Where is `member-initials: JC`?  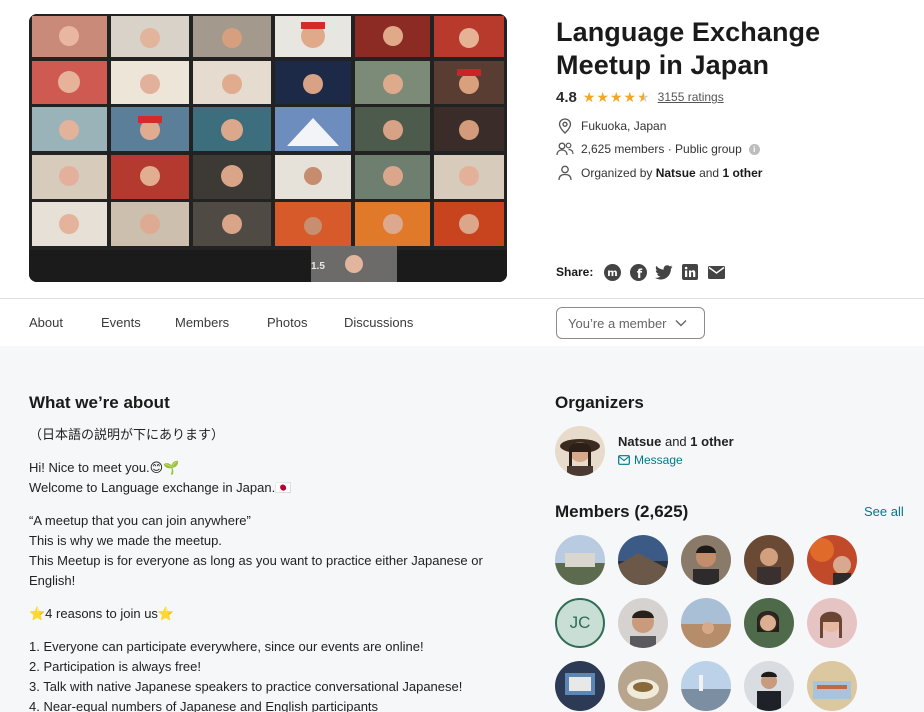 member-initials: JC is located at coordinates (580, 622).